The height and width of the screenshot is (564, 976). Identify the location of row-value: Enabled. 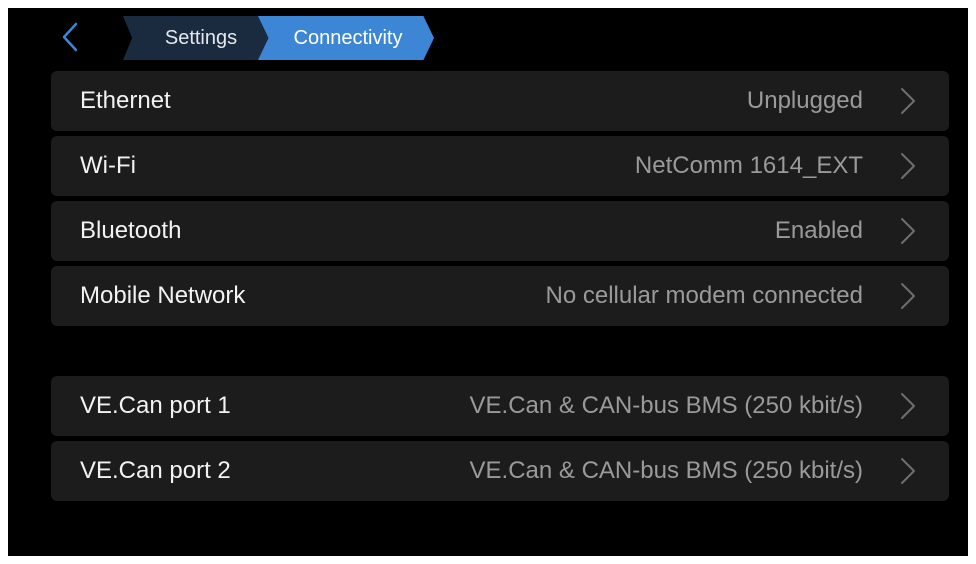
(818, 230).